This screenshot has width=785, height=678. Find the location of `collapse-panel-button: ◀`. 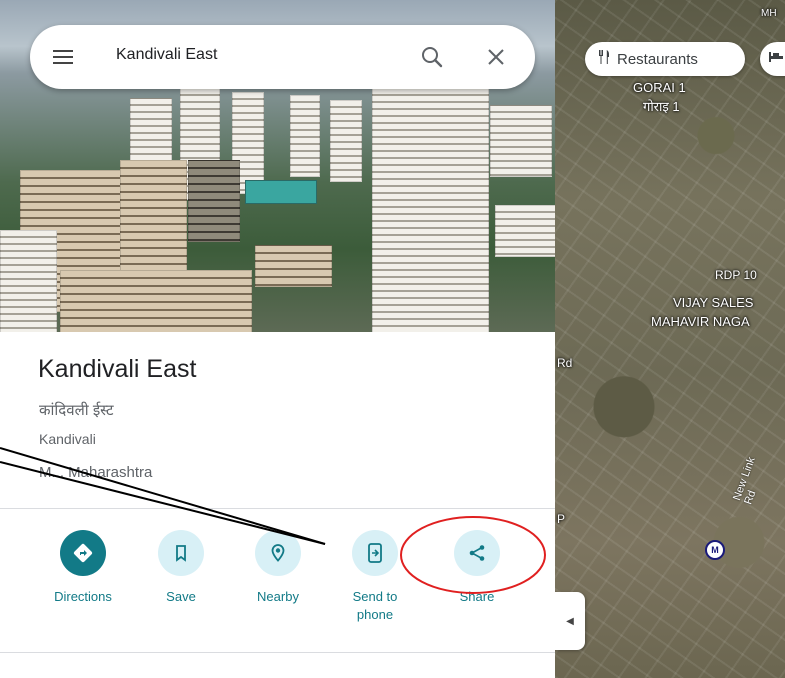

collapse-panel-button: ◀ is located at coordinates (570, 621).